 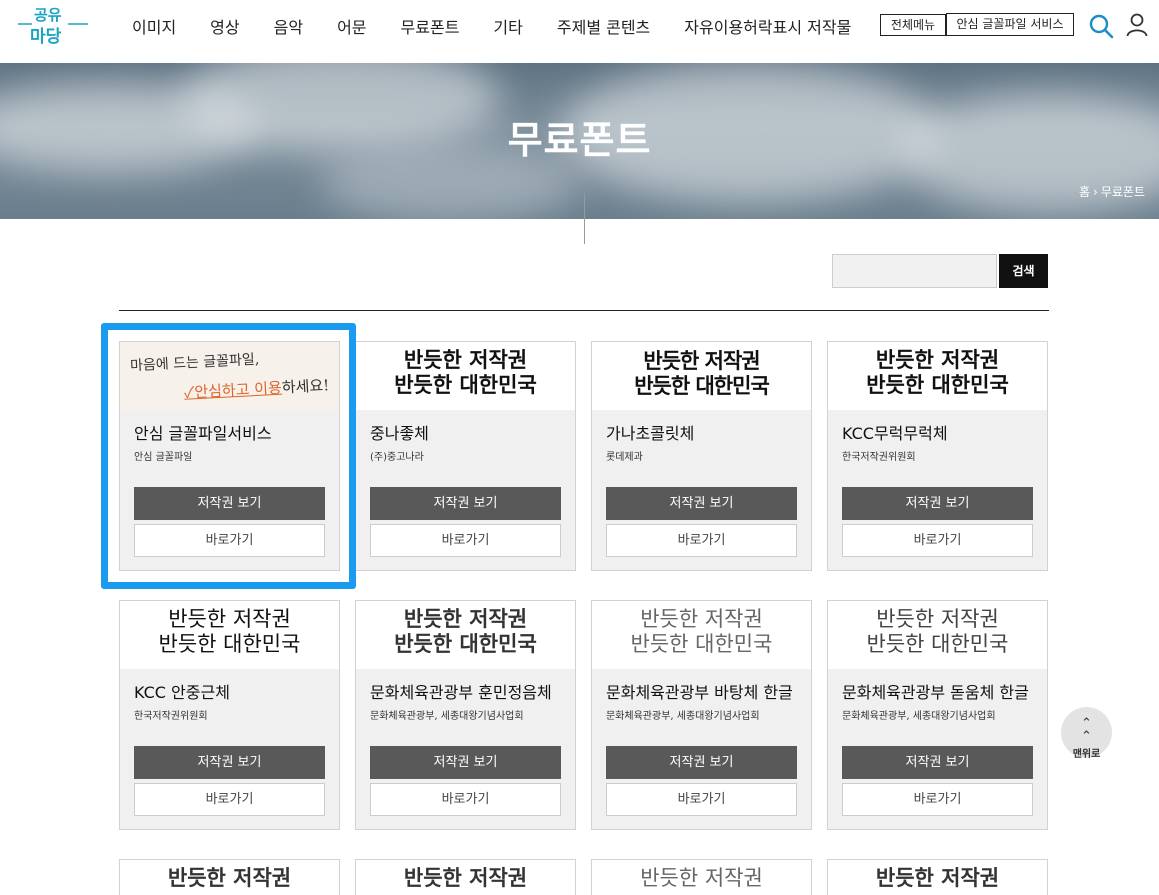 What do you see at coordinates (461, 692) in the screenshot?
I see `font-name: 문화체육관광부 훈민정음체` at bounding box center [461, 692].